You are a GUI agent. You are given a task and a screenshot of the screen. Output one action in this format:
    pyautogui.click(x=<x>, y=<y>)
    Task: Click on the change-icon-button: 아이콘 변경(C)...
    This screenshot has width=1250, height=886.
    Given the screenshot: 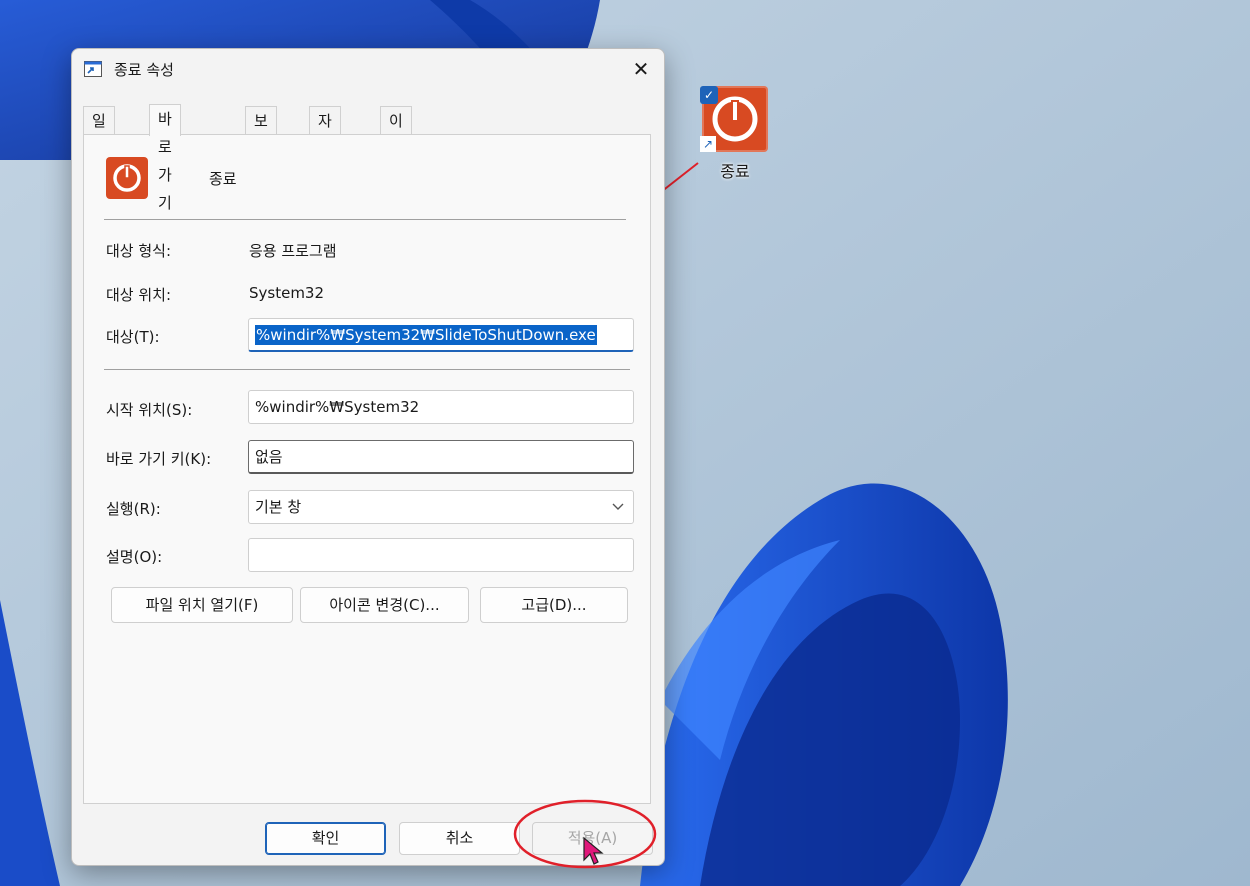 What is the action you would take?
    pyautogui.click(x=384, y=605)
    